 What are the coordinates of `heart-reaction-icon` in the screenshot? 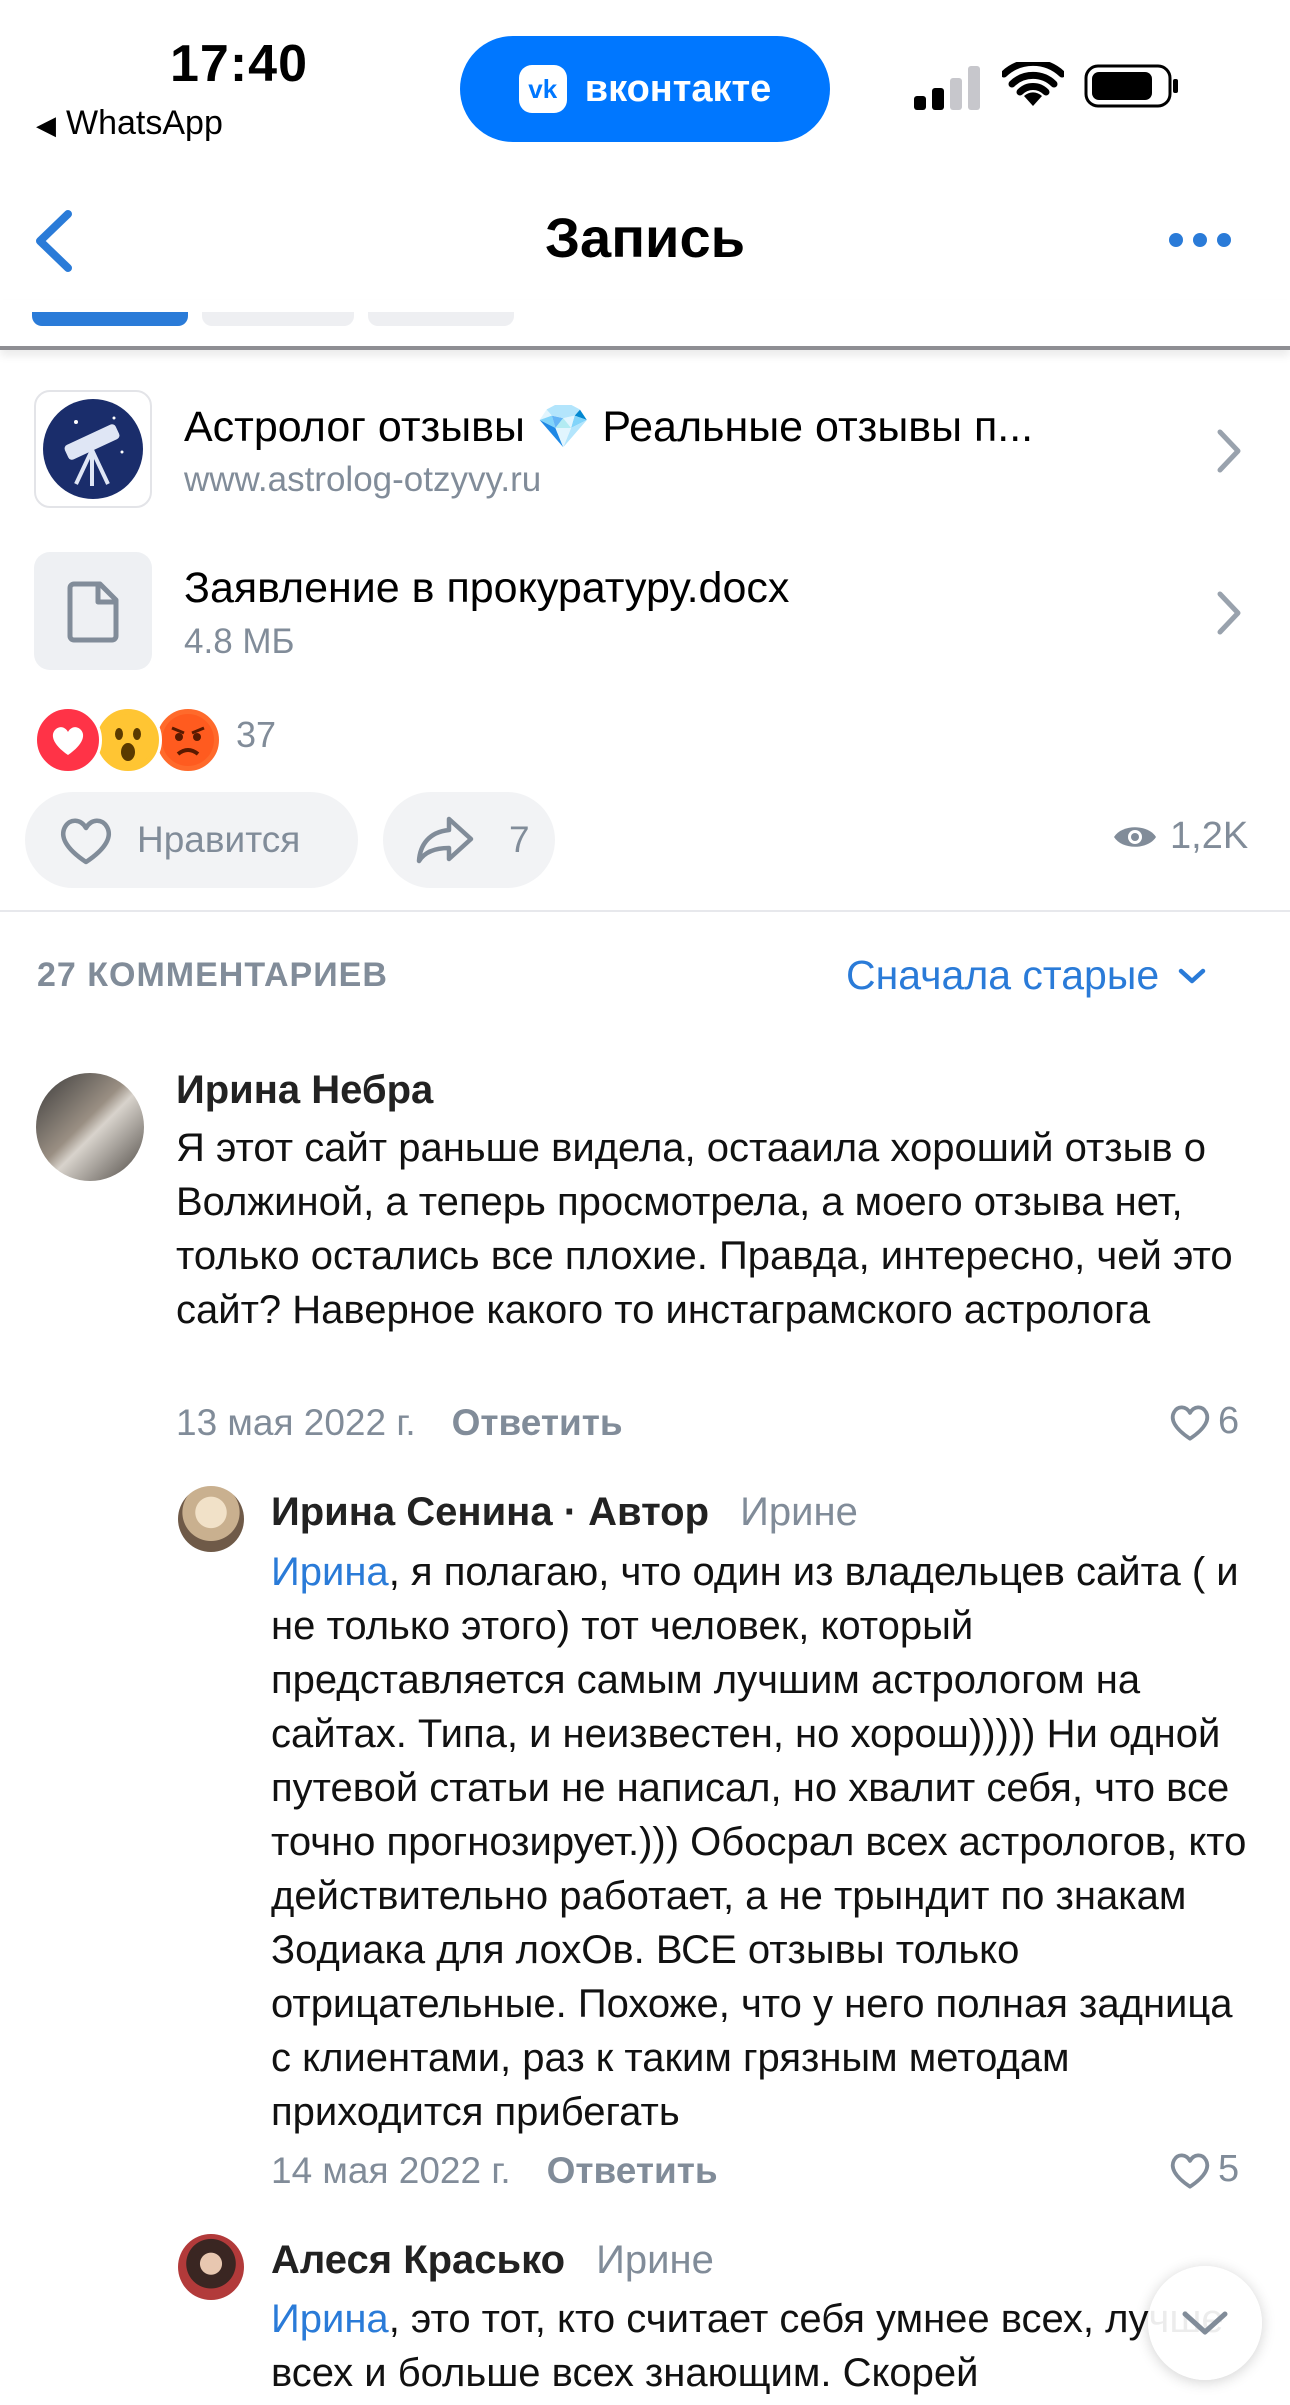 It's located at (68, 740).